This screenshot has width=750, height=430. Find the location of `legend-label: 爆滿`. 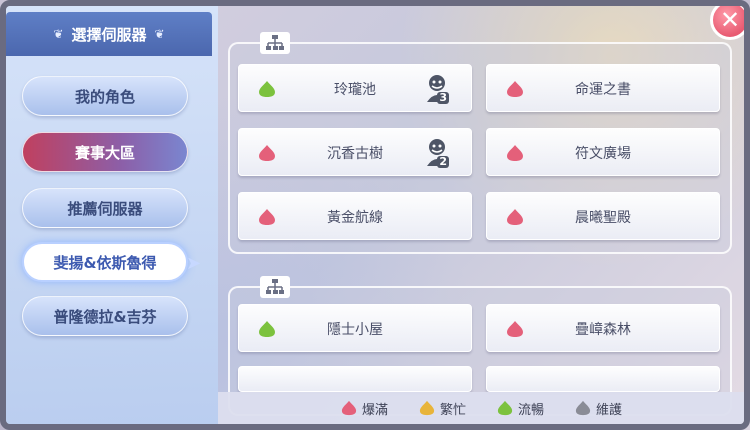

legend-label: 爆滿 is located at coordinates (374, 410).